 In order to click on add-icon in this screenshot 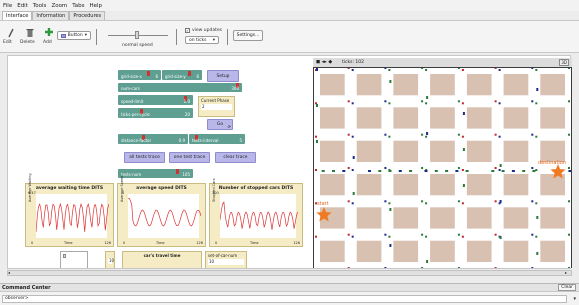, I will do `click(49, 32)`.